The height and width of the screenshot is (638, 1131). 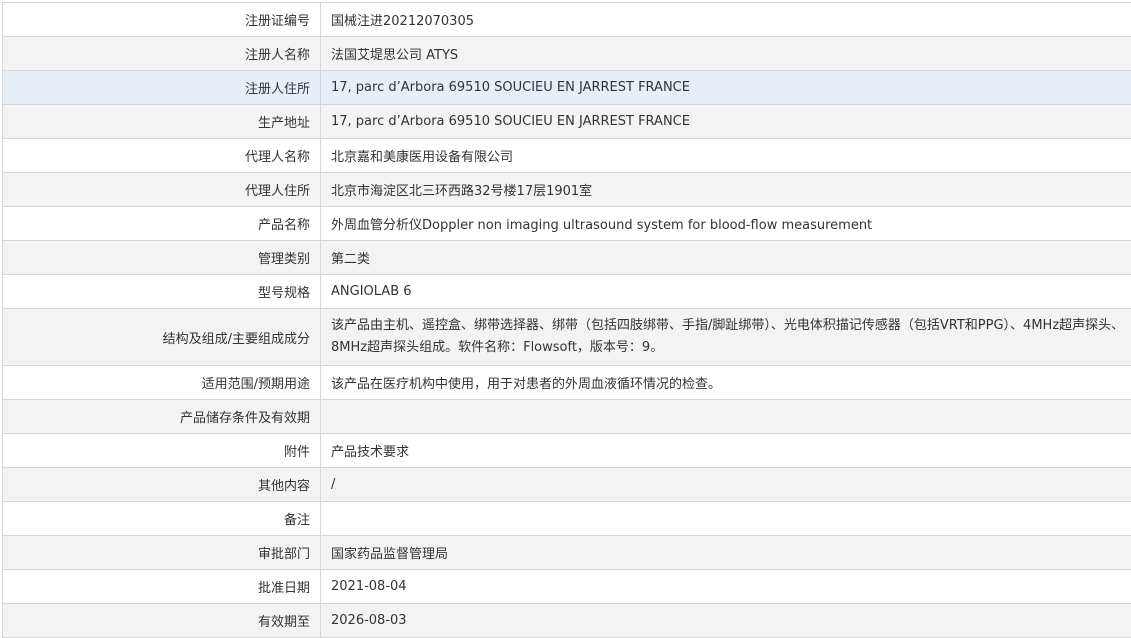 I want to click on field-label: 有效期至, so click(x=162, y=621).